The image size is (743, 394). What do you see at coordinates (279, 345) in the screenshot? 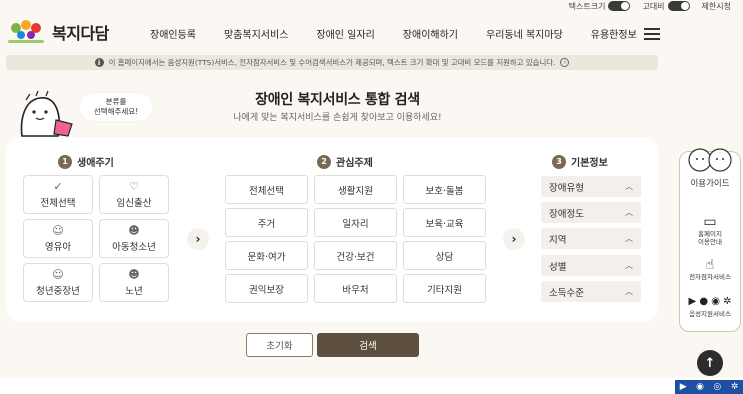
I see `reset-button: 초기화` at bounding box center [279, 345].